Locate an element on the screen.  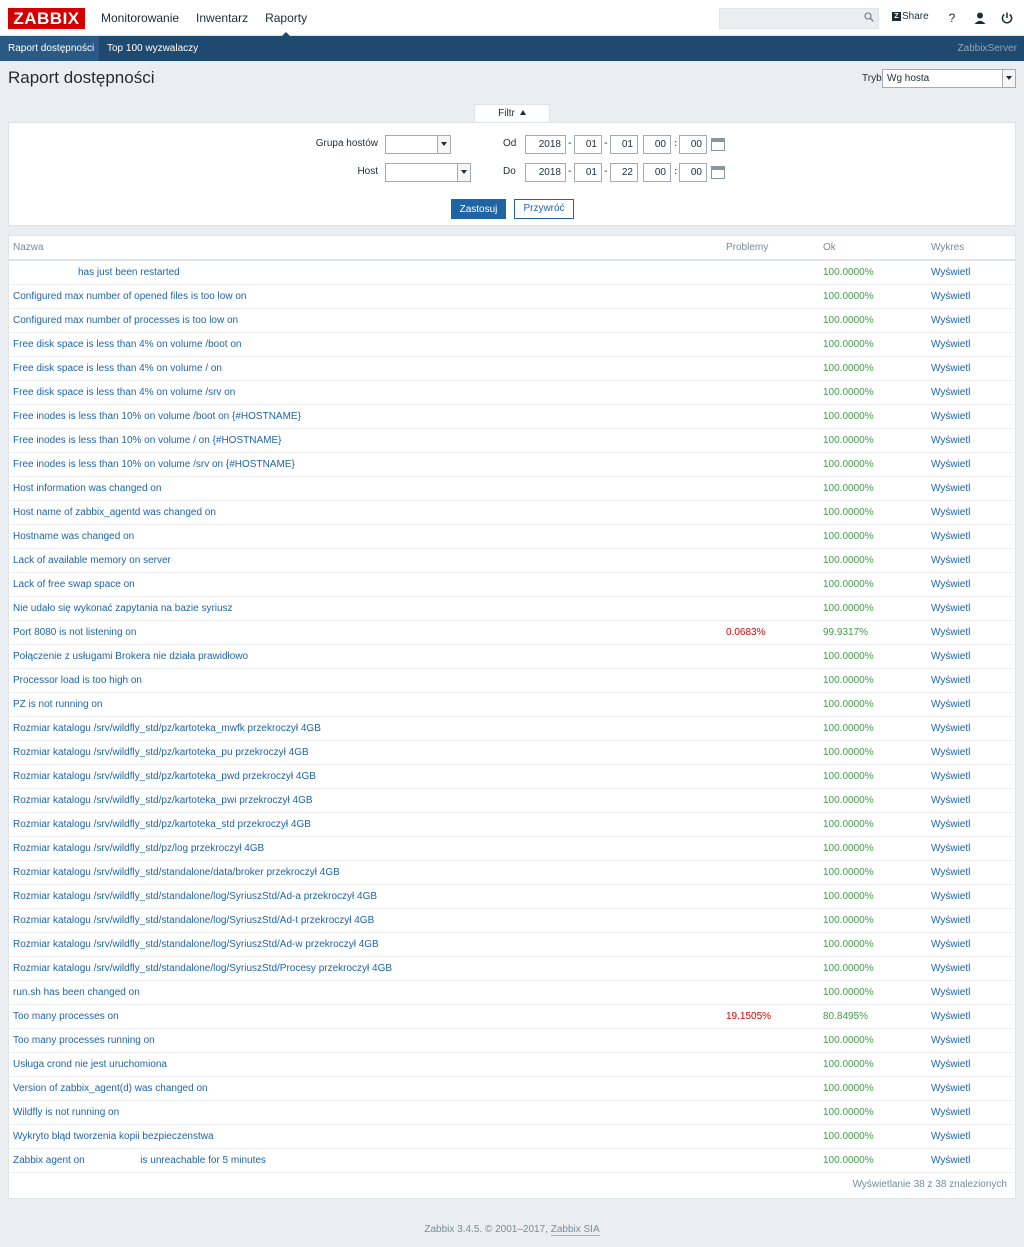
menu-reports: Raporty is located at coordinates (286, 18).